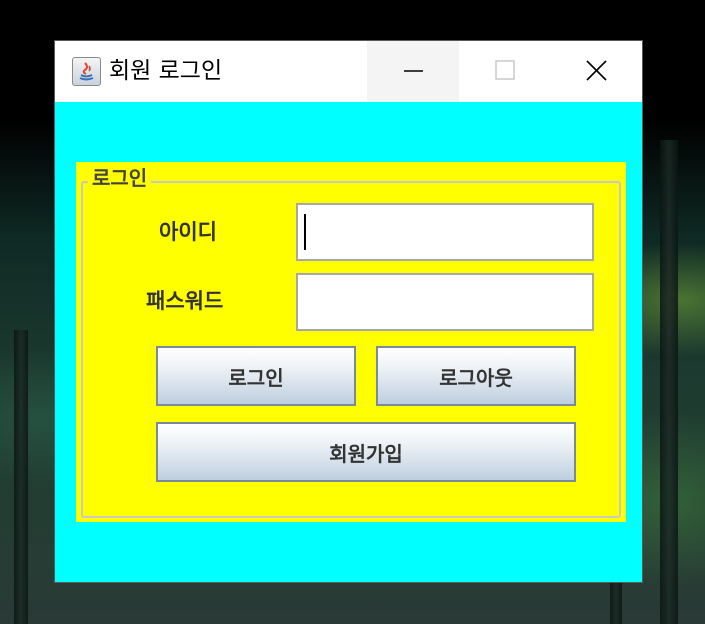 The image size is (705, 624). What do you see at coordinates (445, 232) in the screenshot?
I see `id-input` at bounding box center [445, 232].